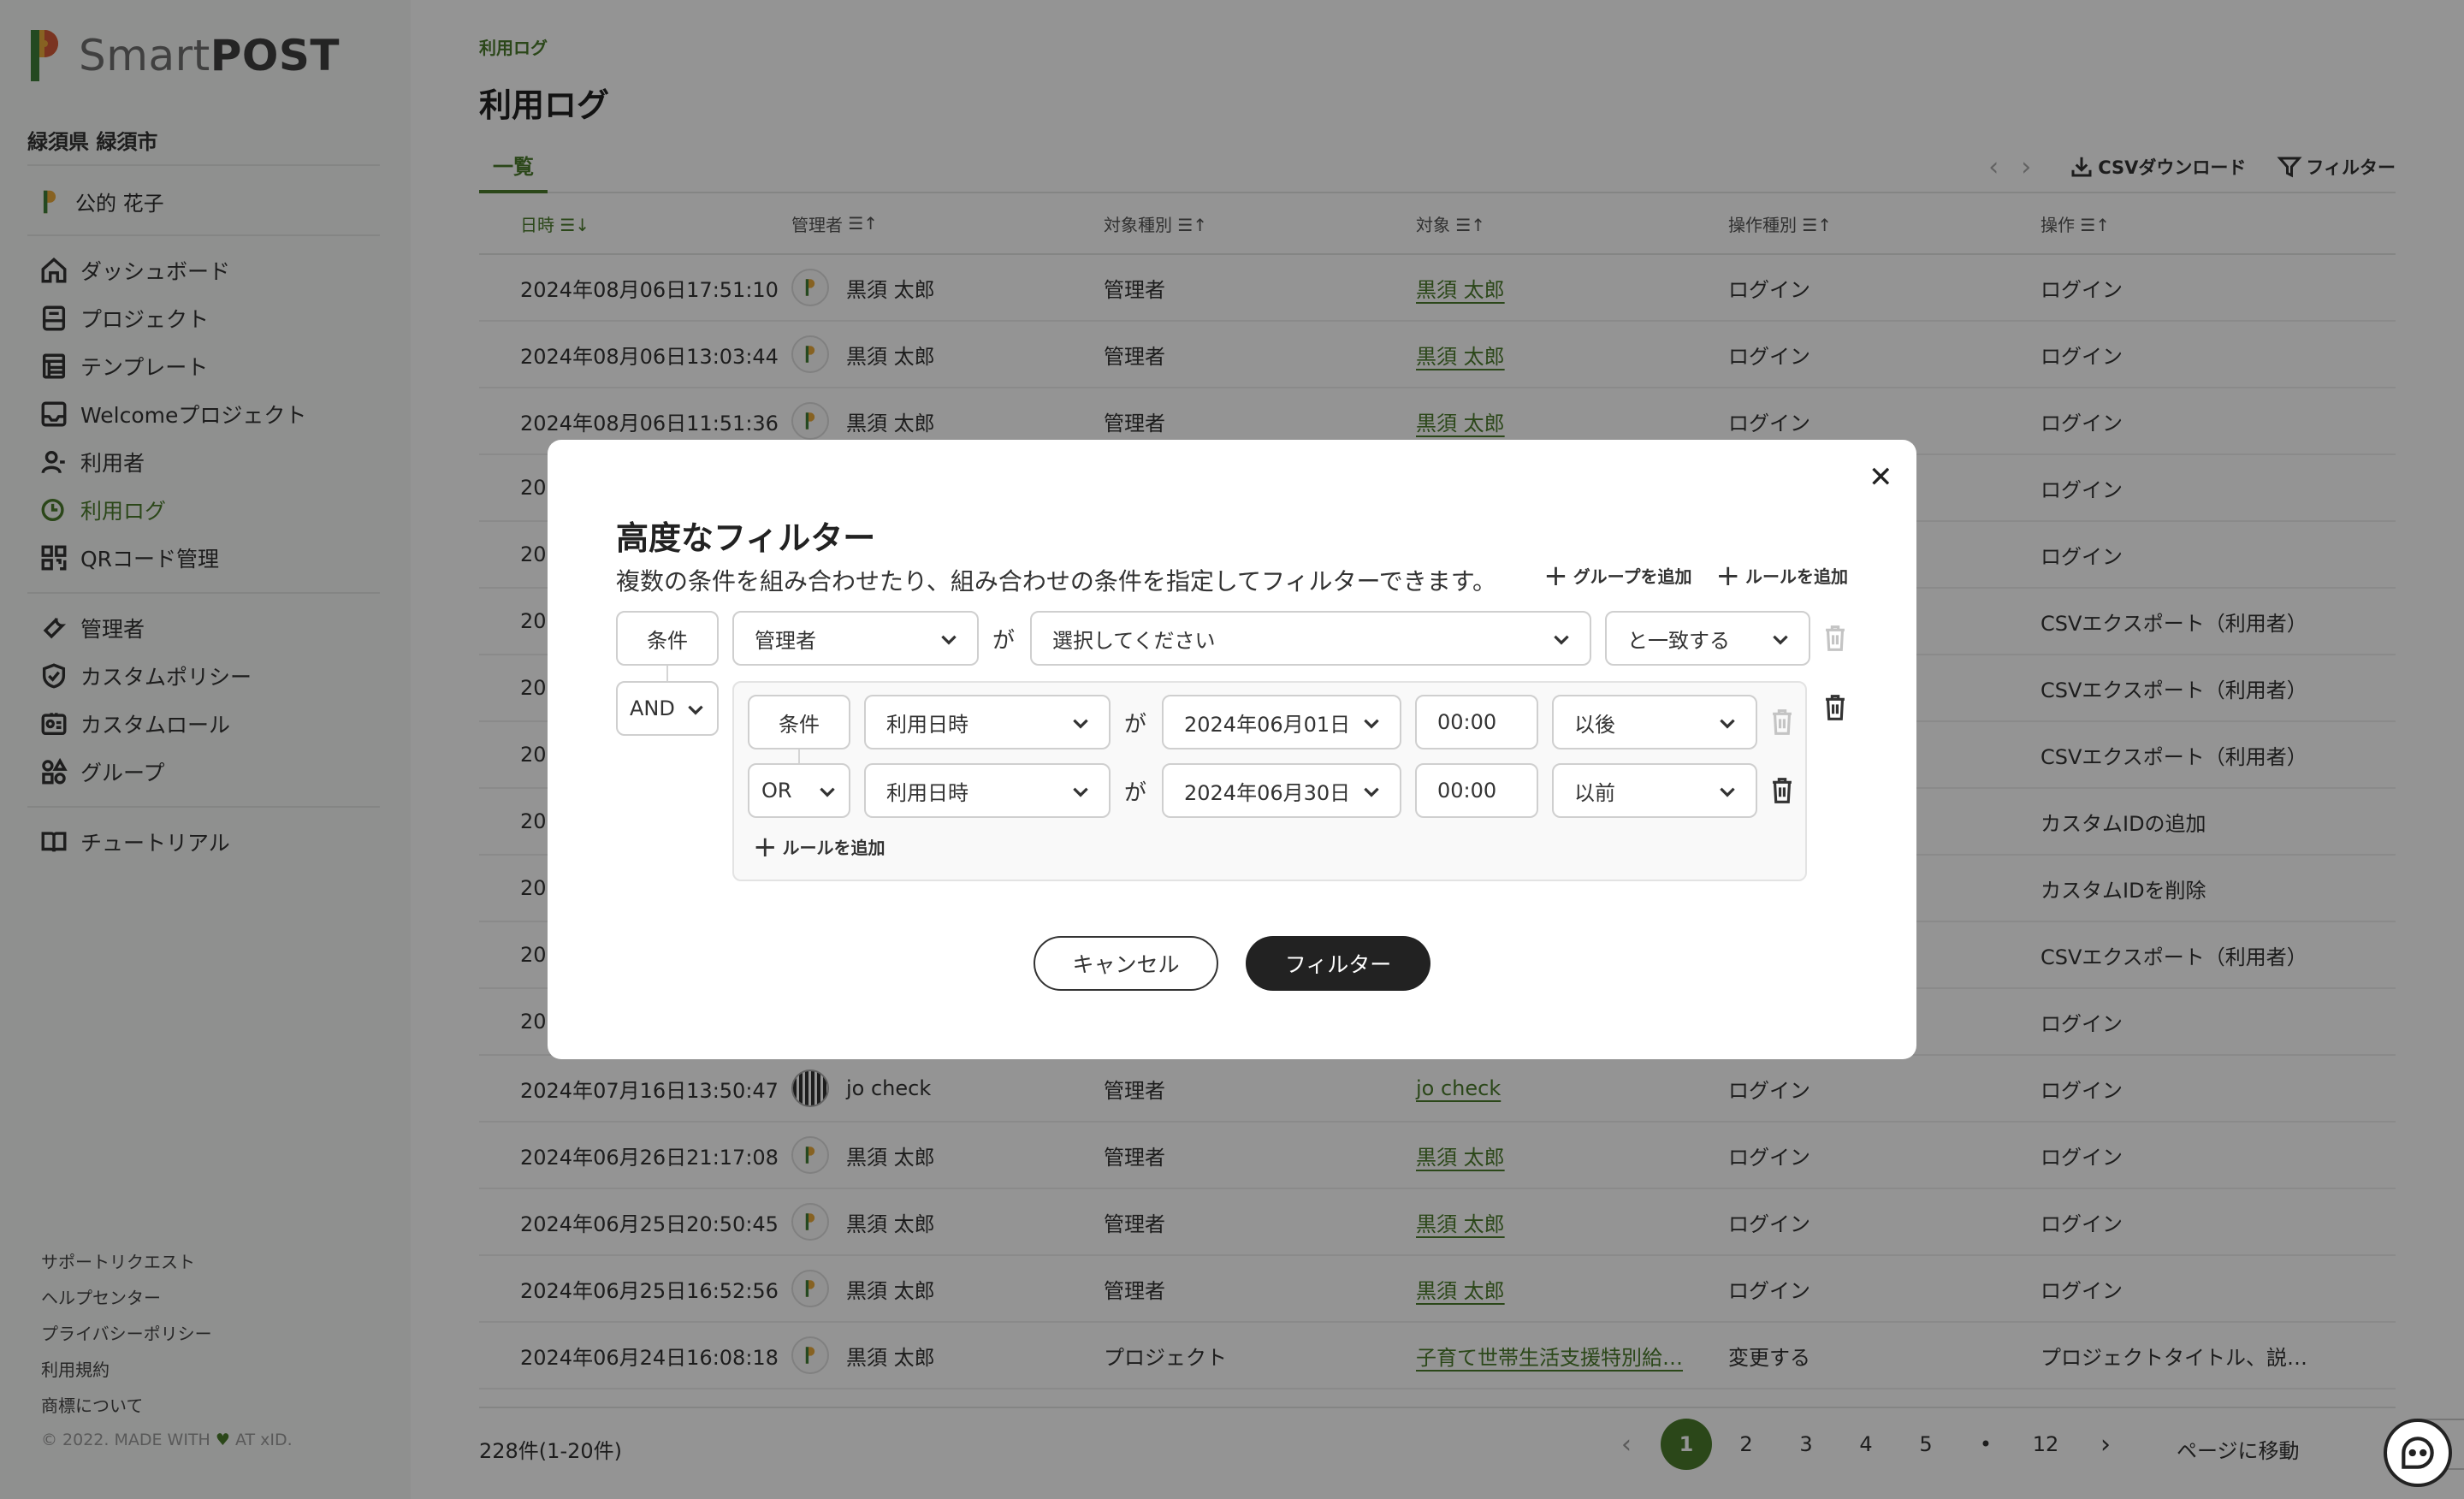  Describe the element at coordinates (987, 790) in the screenshot. I see `group-rule2-field-select: 利用日時` at that location.